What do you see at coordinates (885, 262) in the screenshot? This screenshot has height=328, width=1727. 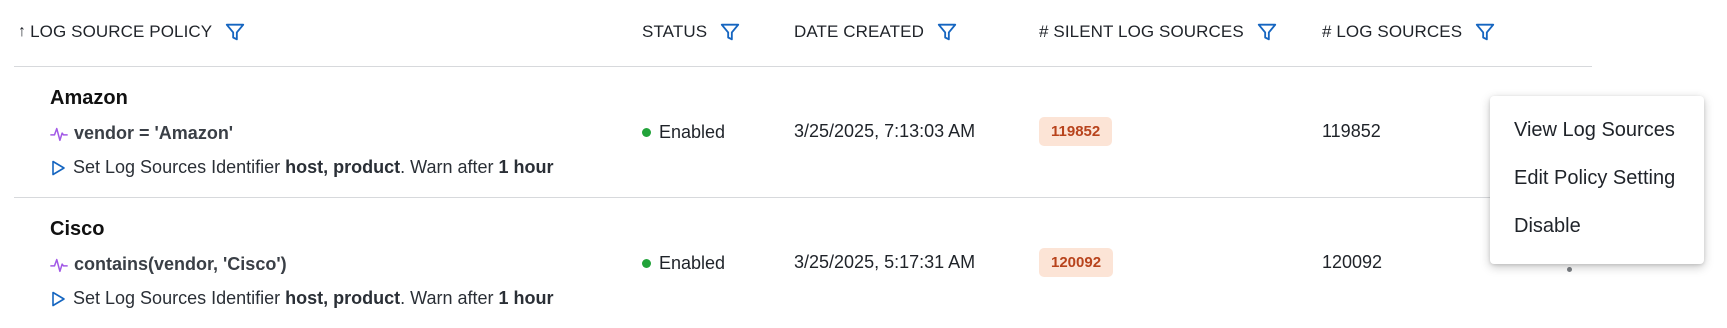 I see `date-created: 3/25/2025, 5:17:31 AM` at bounding box center [885, 262].